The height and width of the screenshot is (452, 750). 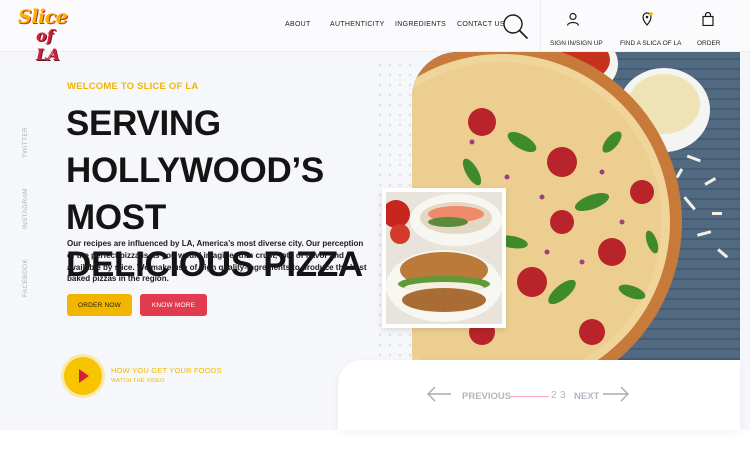 I want to click on arrow-right-icon, so click(x=616, y=394).